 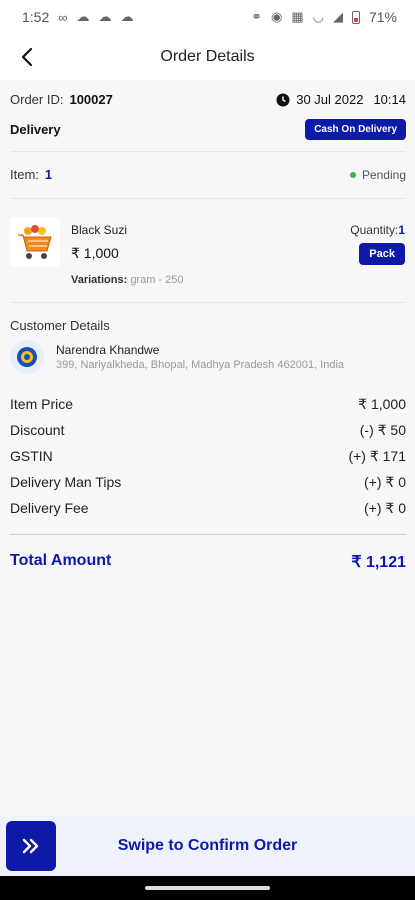 What do you see at coordinates (208, 456) in the screenshot?
I see `price-row-gstin: GSTIN (+) ₹ 171` at bounding box center [208, 456].